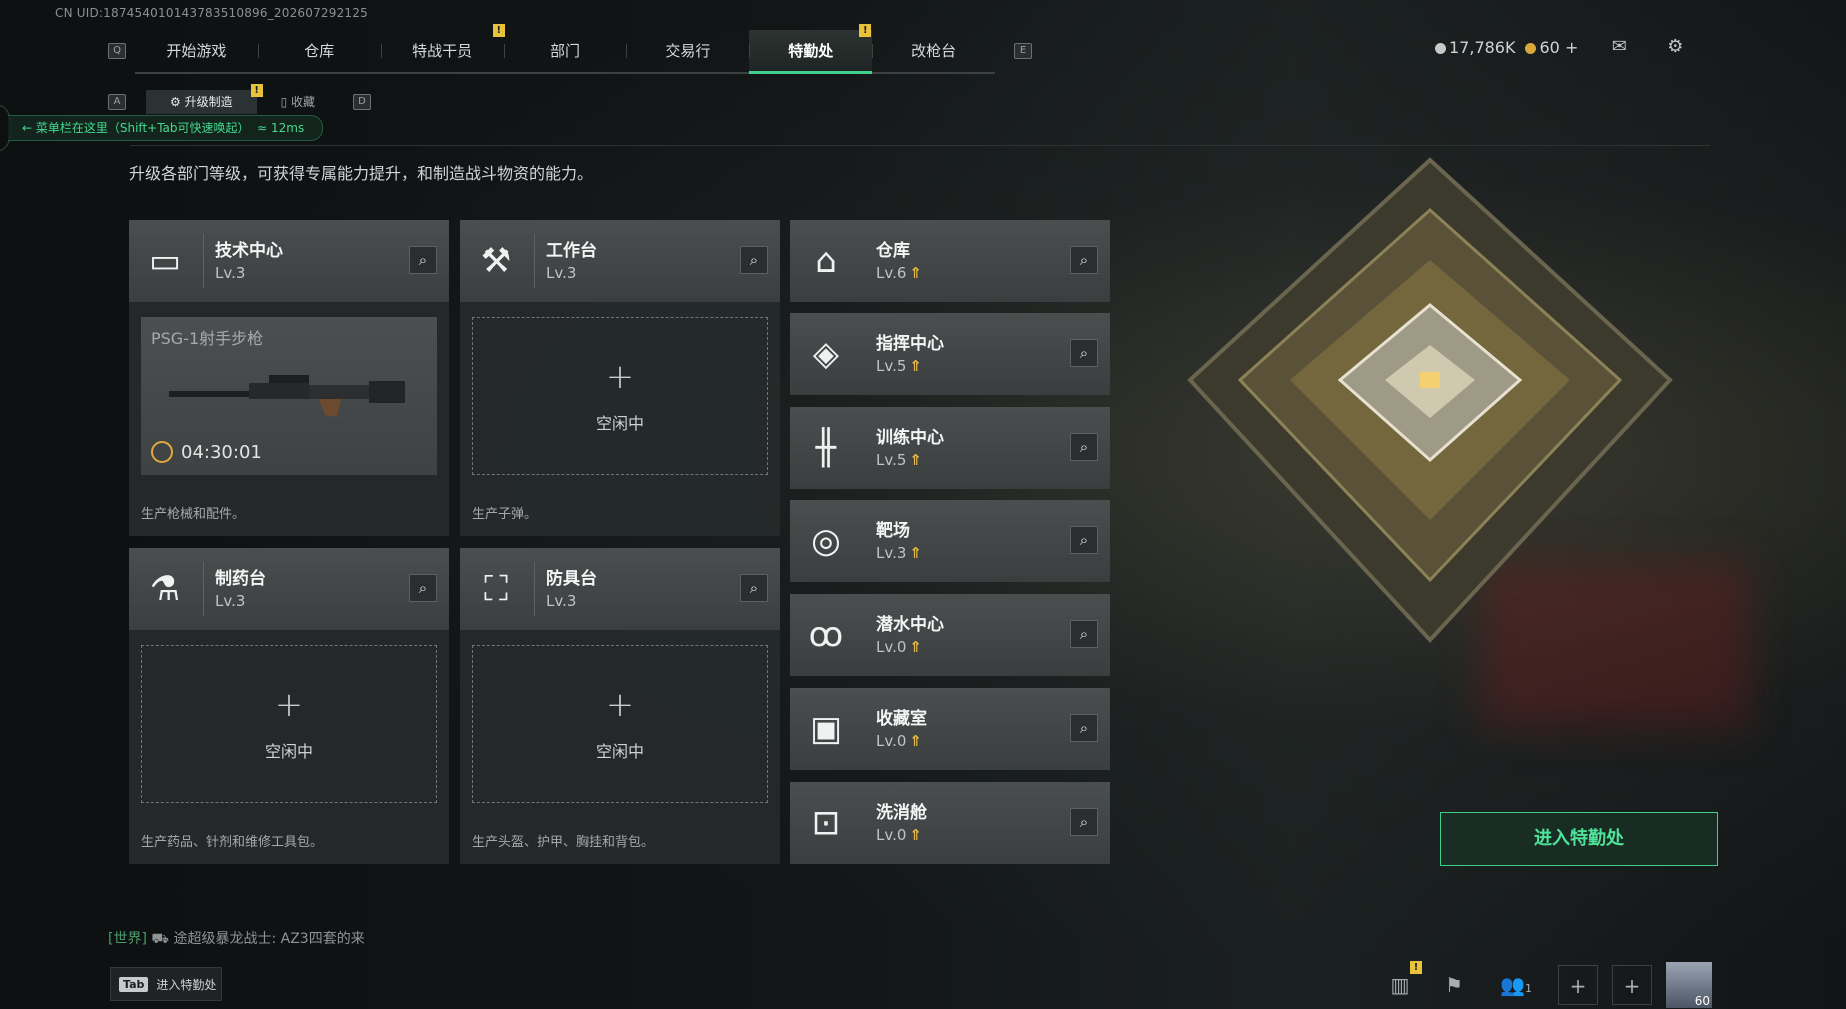 Image resolution: width=1846 pixels, height=1009 pixels. I want to click on department-card: ꝏ 潜水中心 Lv.0 ⇑ ⌕, so click(950, 635).